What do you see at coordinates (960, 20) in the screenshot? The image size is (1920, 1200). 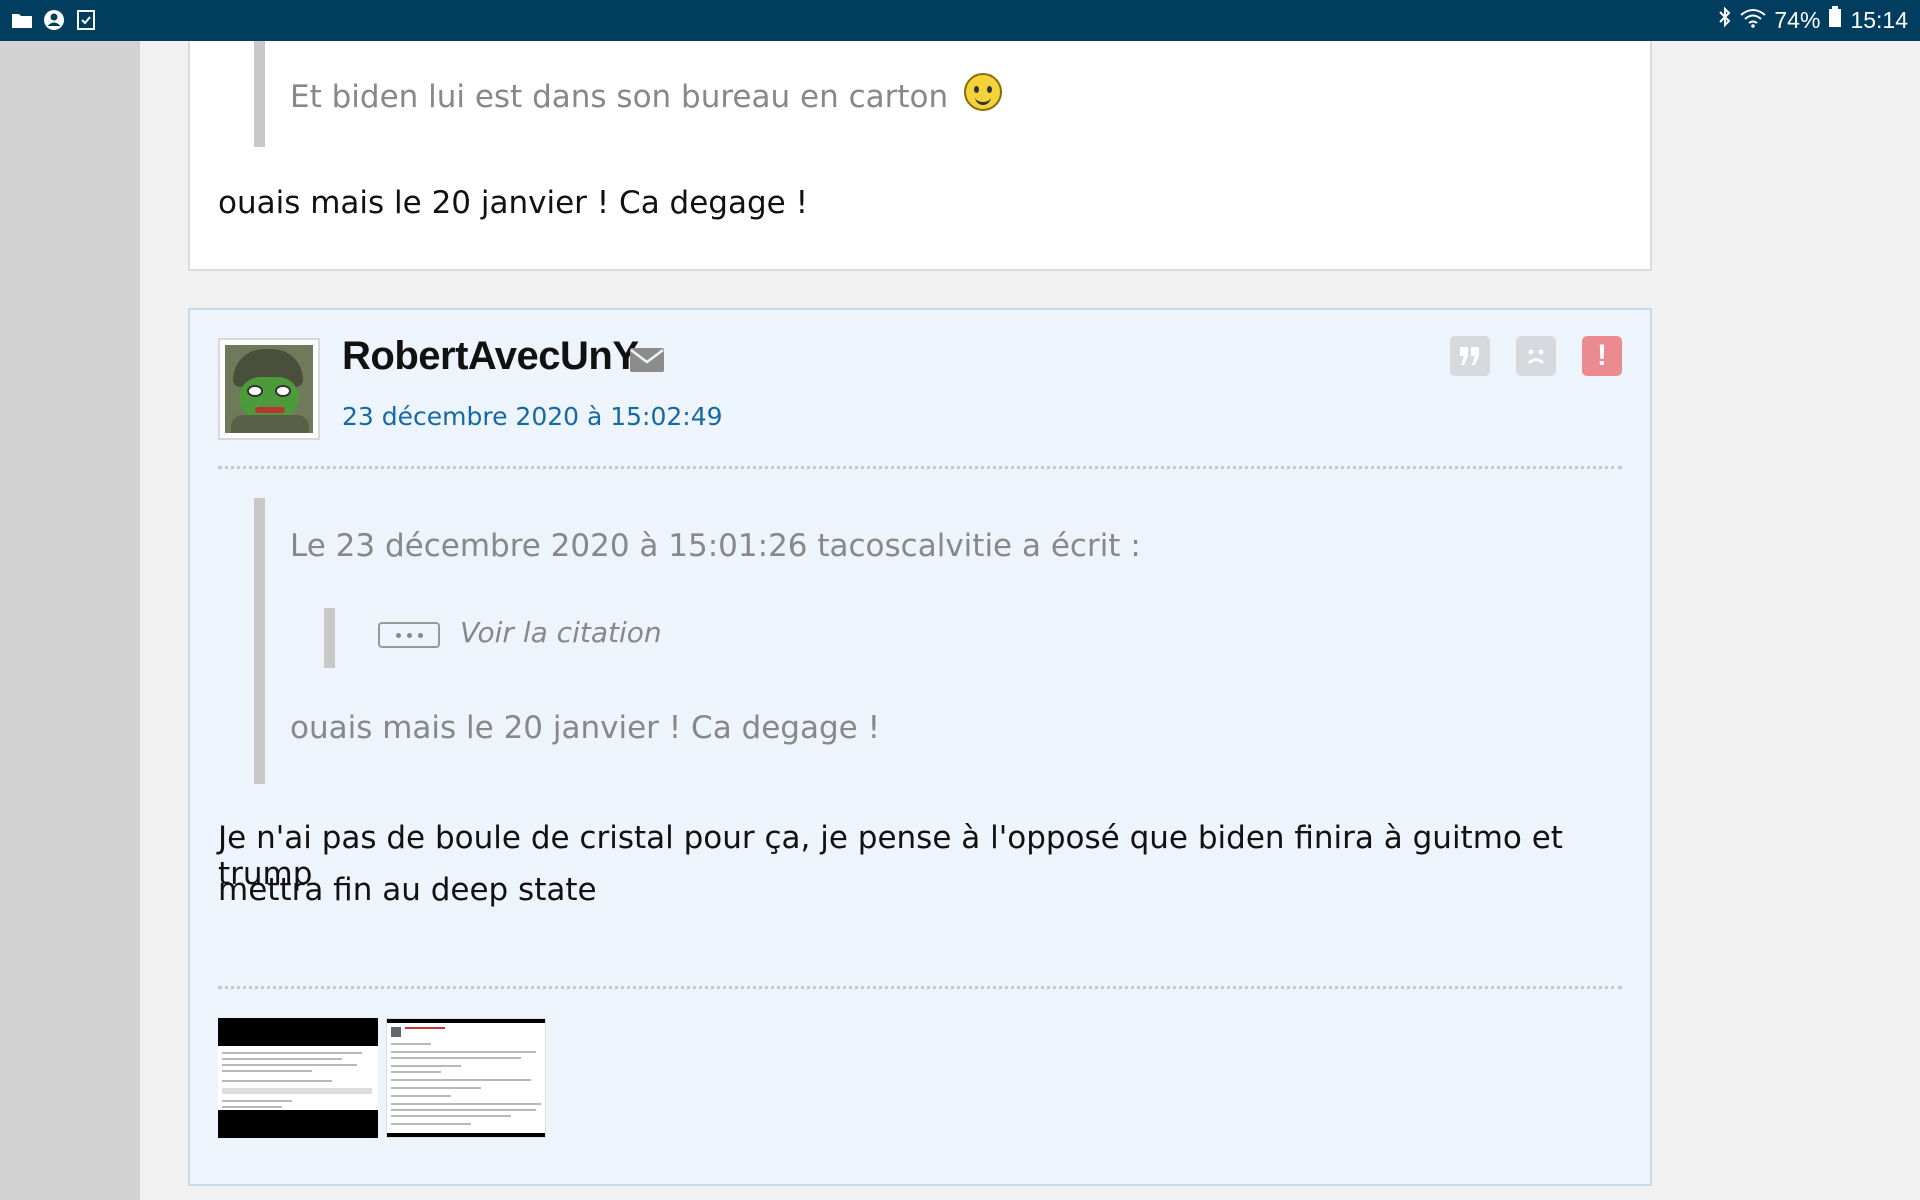 I see `status-bar: 74% 15:14` at bounding box center [960, 20].